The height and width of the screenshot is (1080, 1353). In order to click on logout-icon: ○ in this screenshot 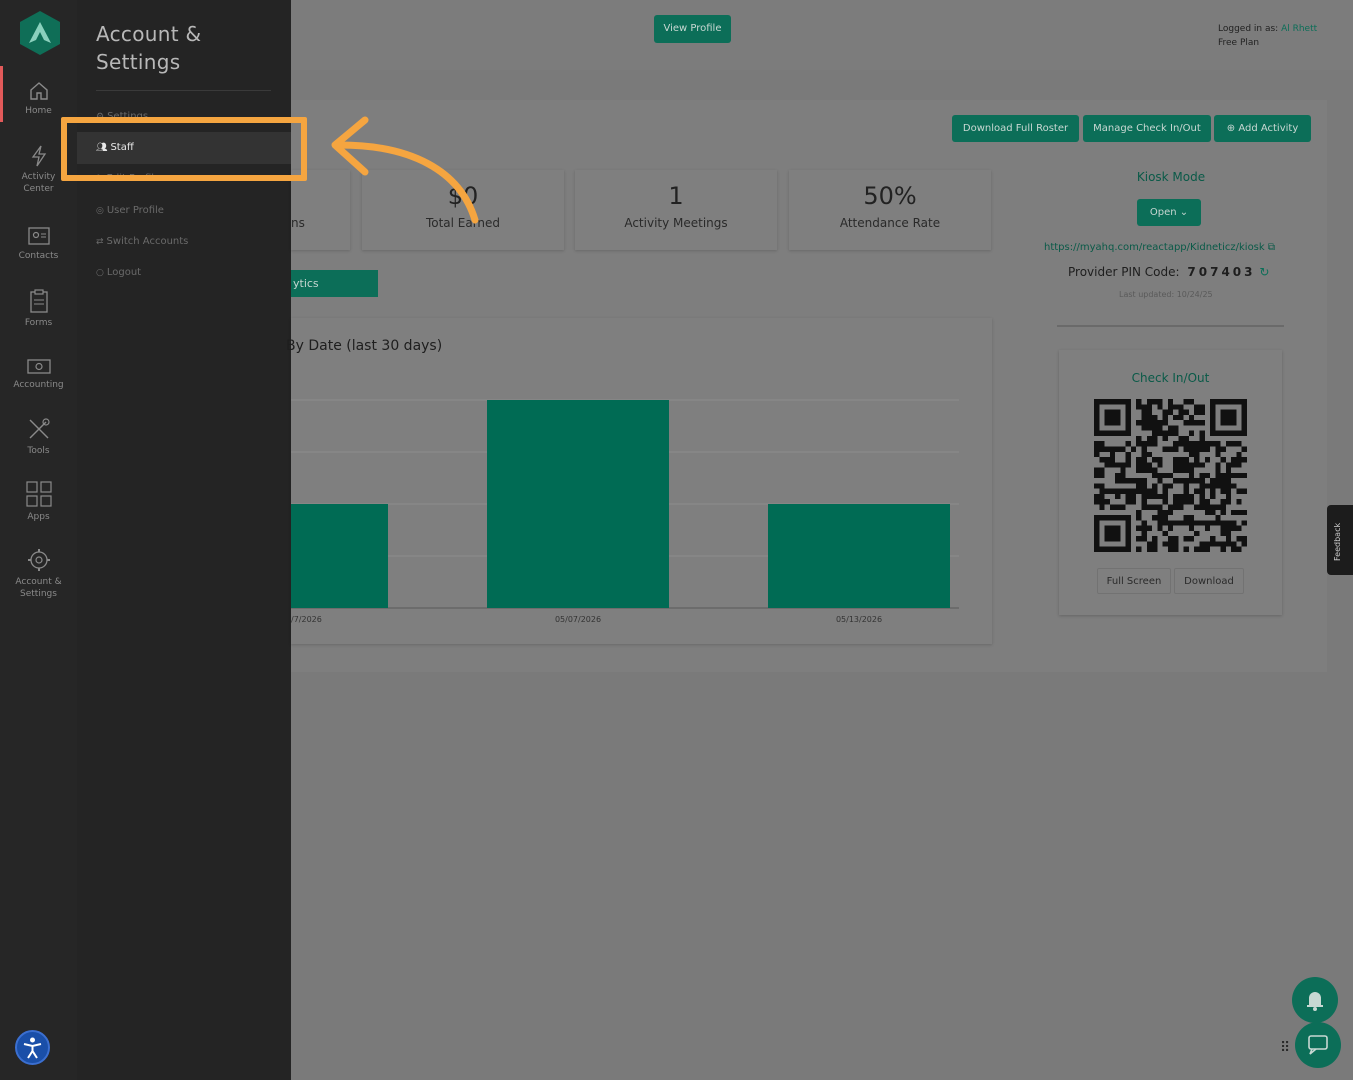, I will do `click(100, 273)`.